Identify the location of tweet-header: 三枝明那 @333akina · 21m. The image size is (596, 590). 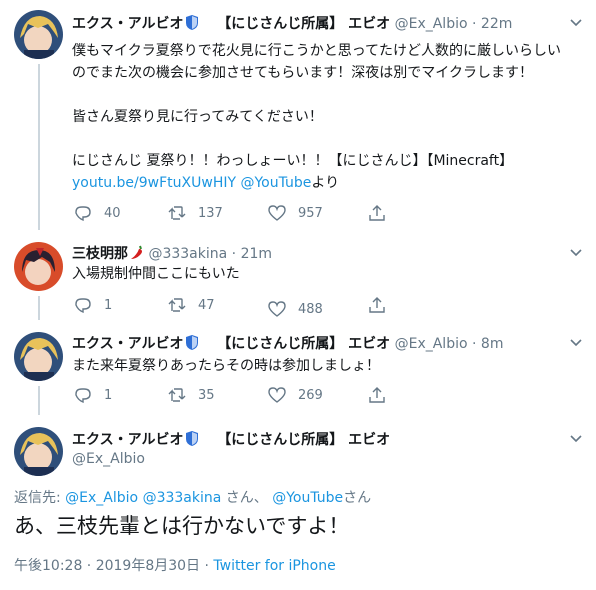
(172, 254).